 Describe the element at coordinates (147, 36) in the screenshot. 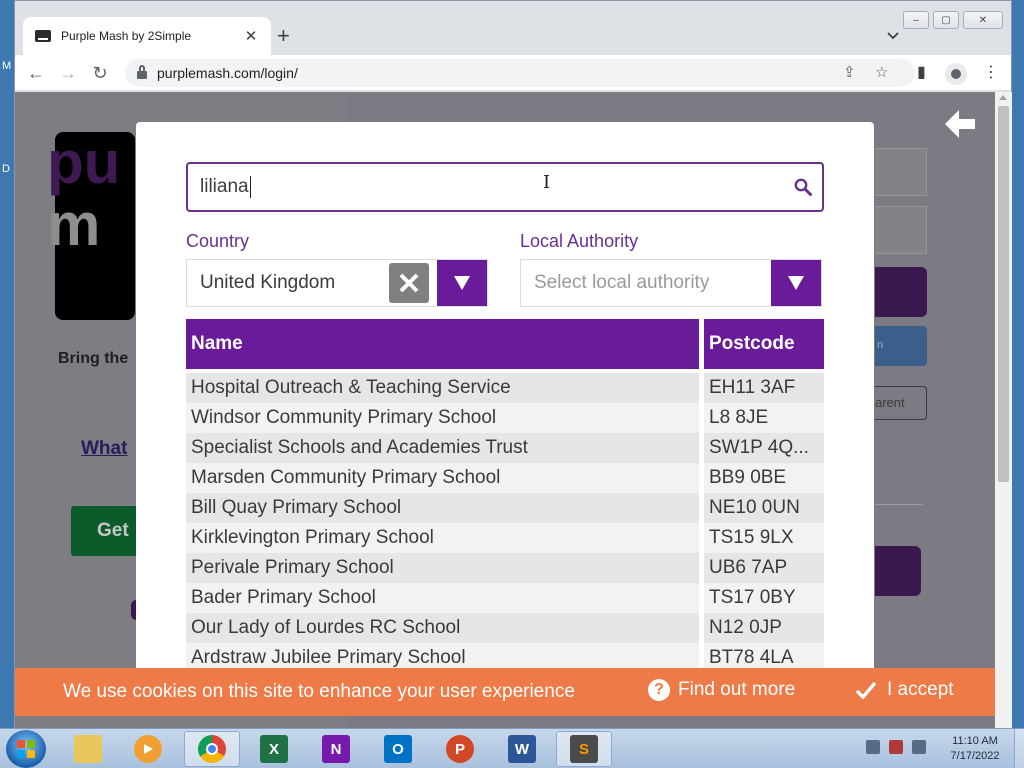

I see `browser-tab: Purple Mash by 2Simple ✕` at that location.